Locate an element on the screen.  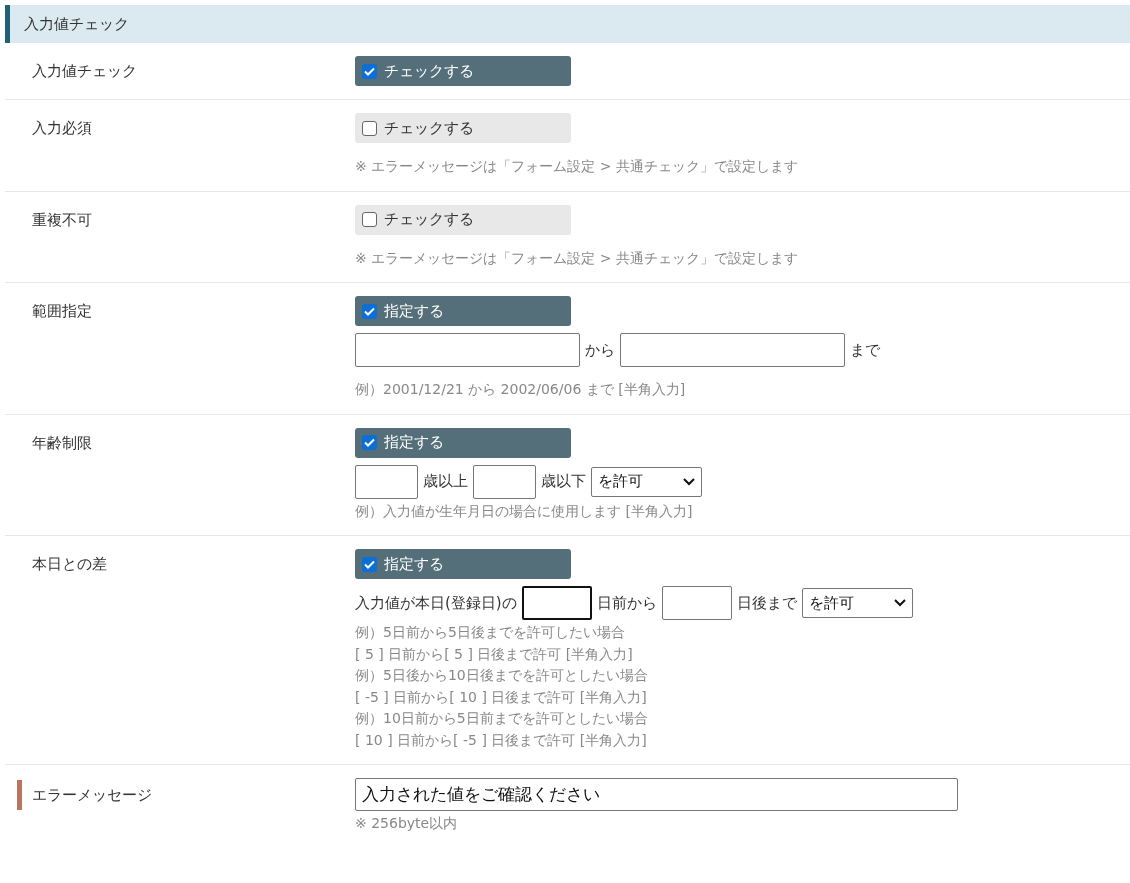
field-label: から is located at coordinates (600, 350).